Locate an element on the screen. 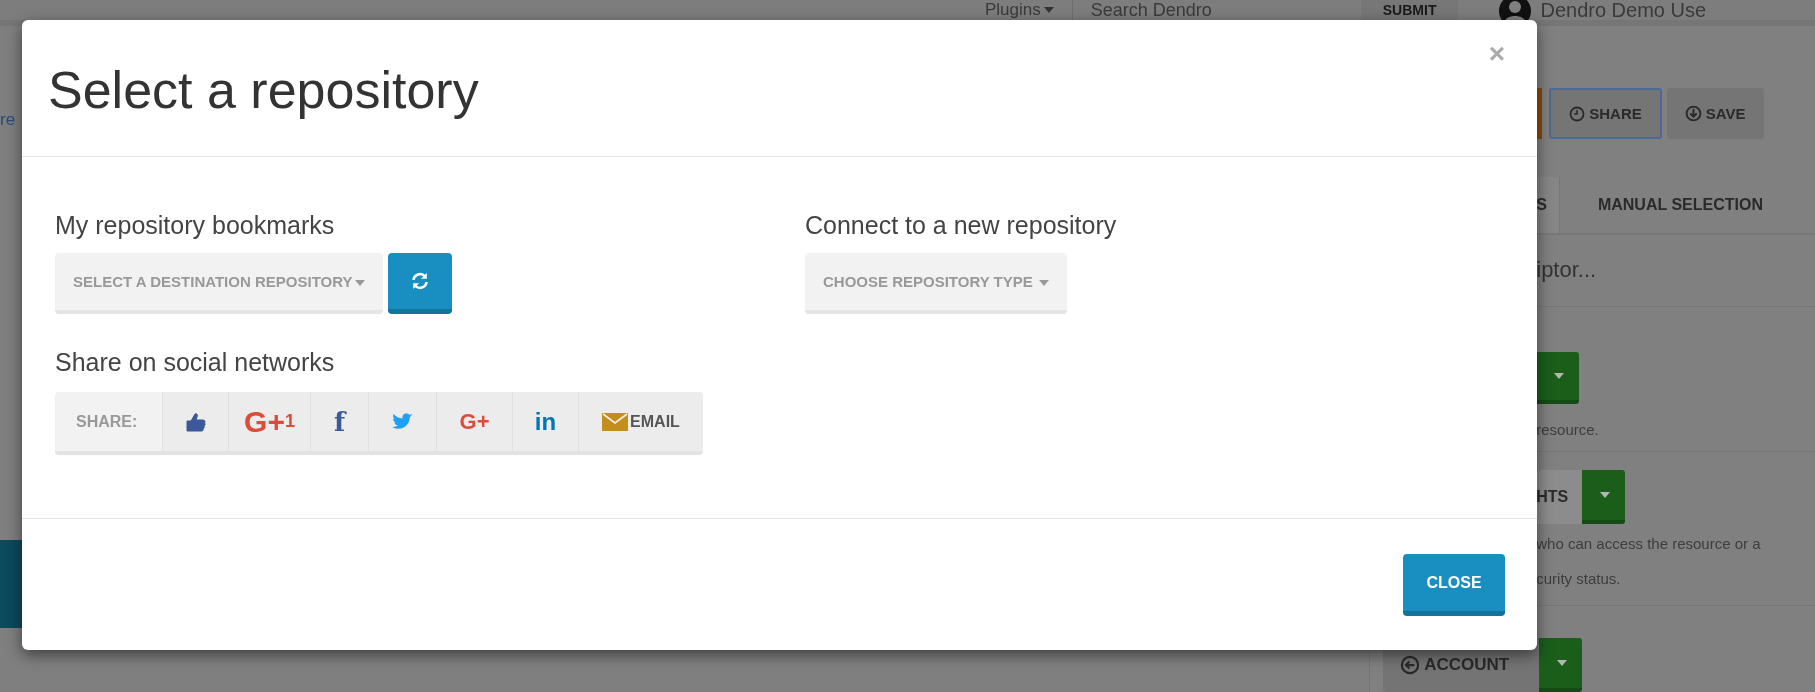 This screenshot has height=692, width=1815. tab: S is located at coordinates (1548, 205).